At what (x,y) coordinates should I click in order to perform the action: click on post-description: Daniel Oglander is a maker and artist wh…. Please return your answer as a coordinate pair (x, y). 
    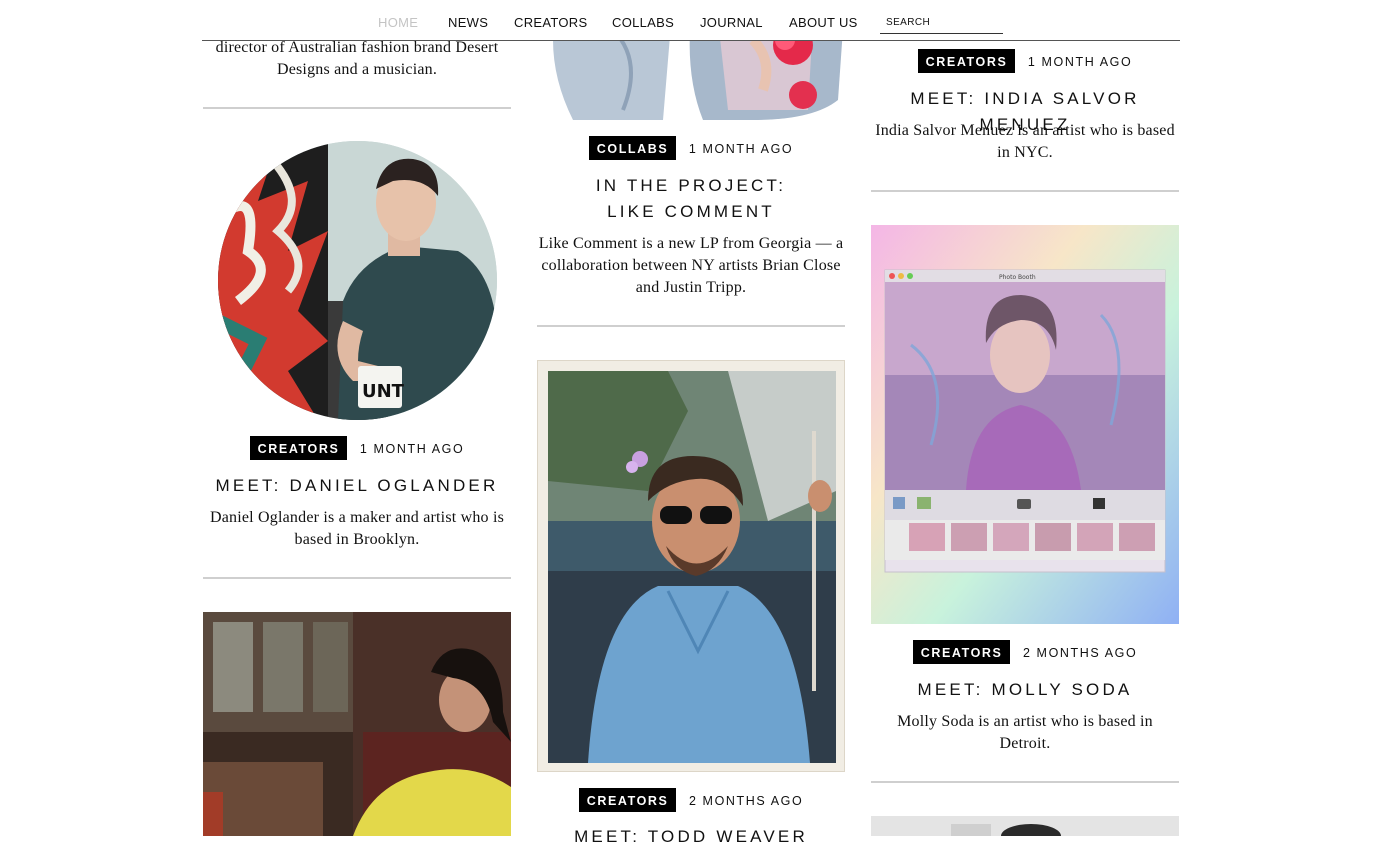
    Looking at the image, I should click on (357, 528).